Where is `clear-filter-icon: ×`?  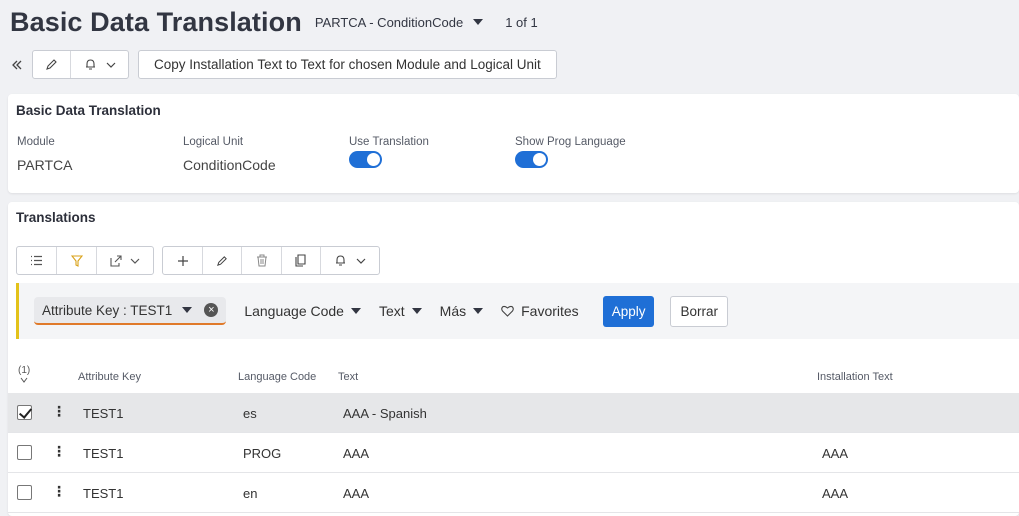
clear-filter-icon: × is located at coordinates (211, 310).